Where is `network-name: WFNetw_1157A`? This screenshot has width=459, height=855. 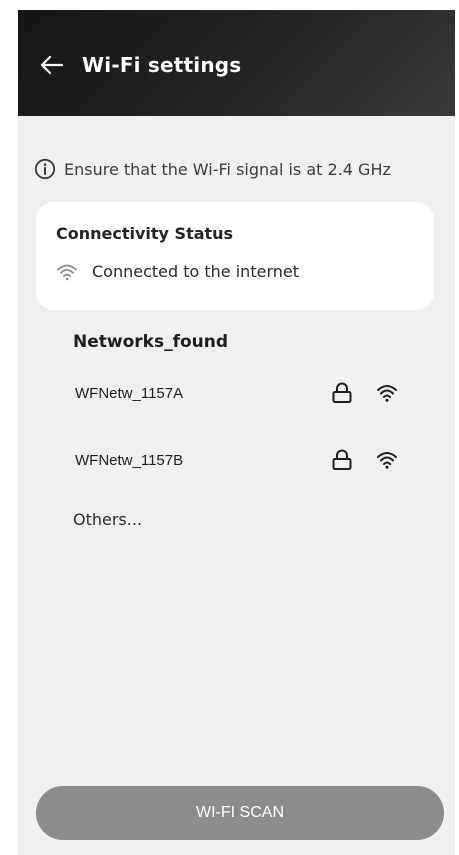
network-name: WFNetw_1157A is located at coordinates (129, 393).